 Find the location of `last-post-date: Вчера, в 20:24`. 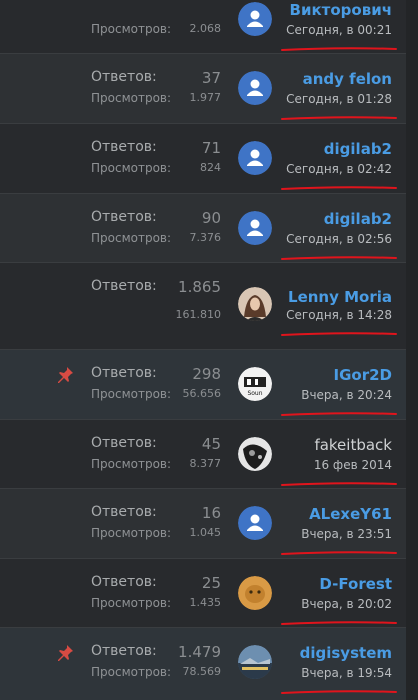

last-post-date: Вчера, в 20:24 is located at coordinates (346, 395).